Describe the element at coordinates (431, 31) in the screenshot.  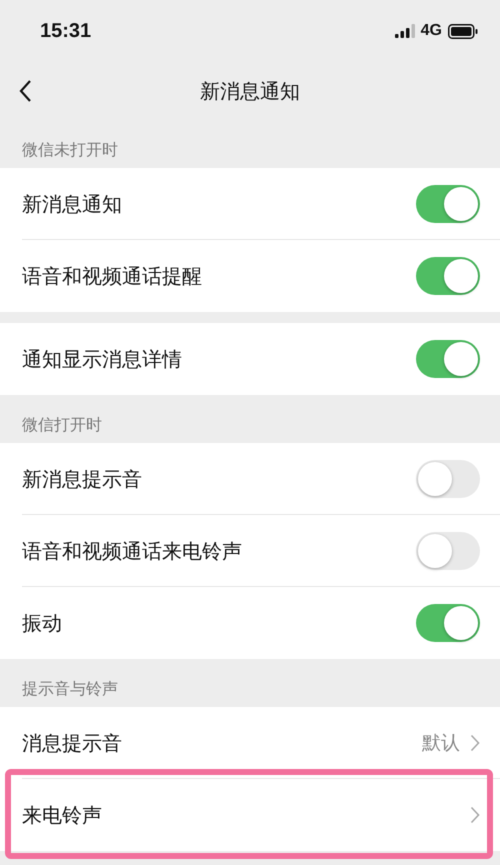
I see `network-label: 4G` at that location.